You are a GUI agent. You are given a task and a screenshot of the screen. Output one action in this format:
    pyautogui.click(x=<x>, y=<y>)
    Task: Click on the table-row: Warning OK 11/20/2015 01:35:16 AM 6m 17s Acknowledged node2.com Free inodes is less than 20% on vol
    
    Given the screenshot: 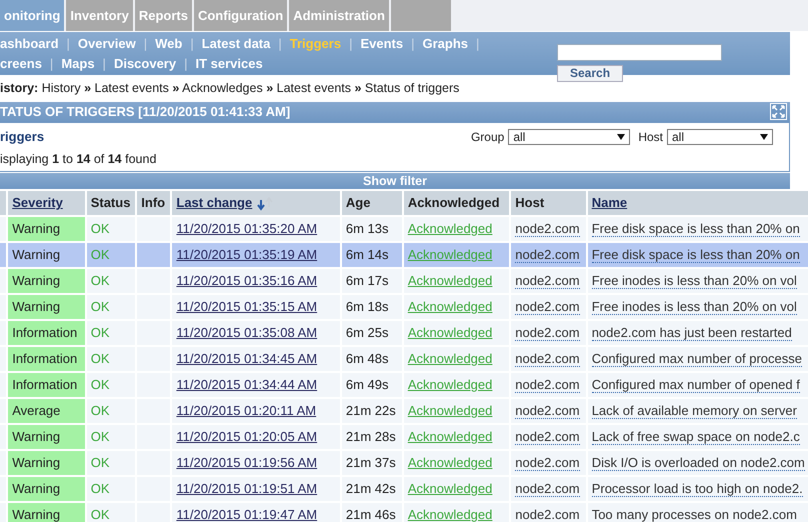 What is the action you would take?
    pyautogui.click(x=404, y=281)
    